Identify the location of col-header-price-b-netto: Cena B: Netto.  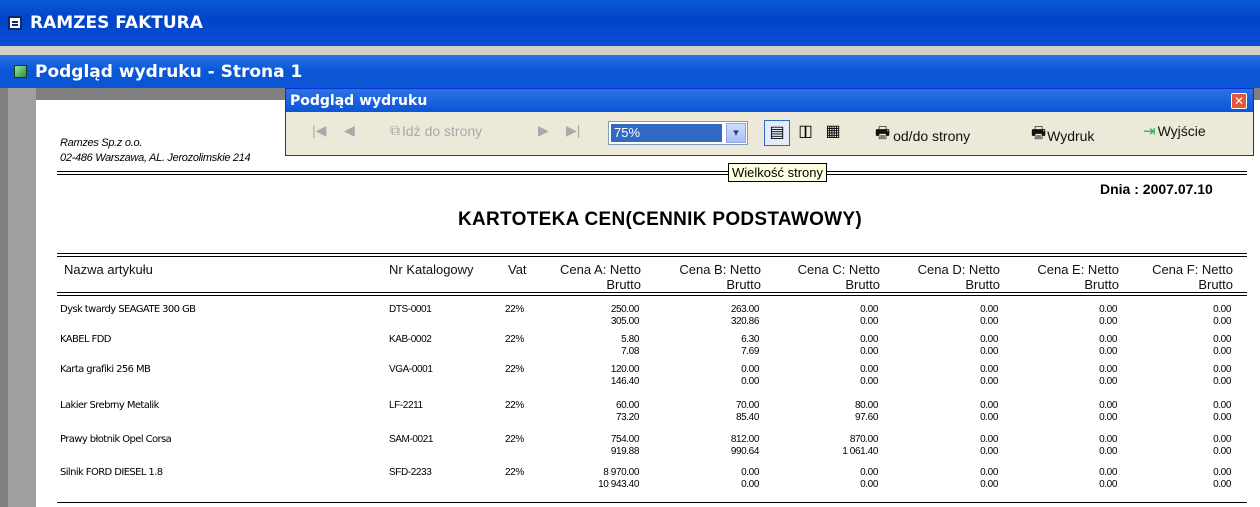
(720, 269).